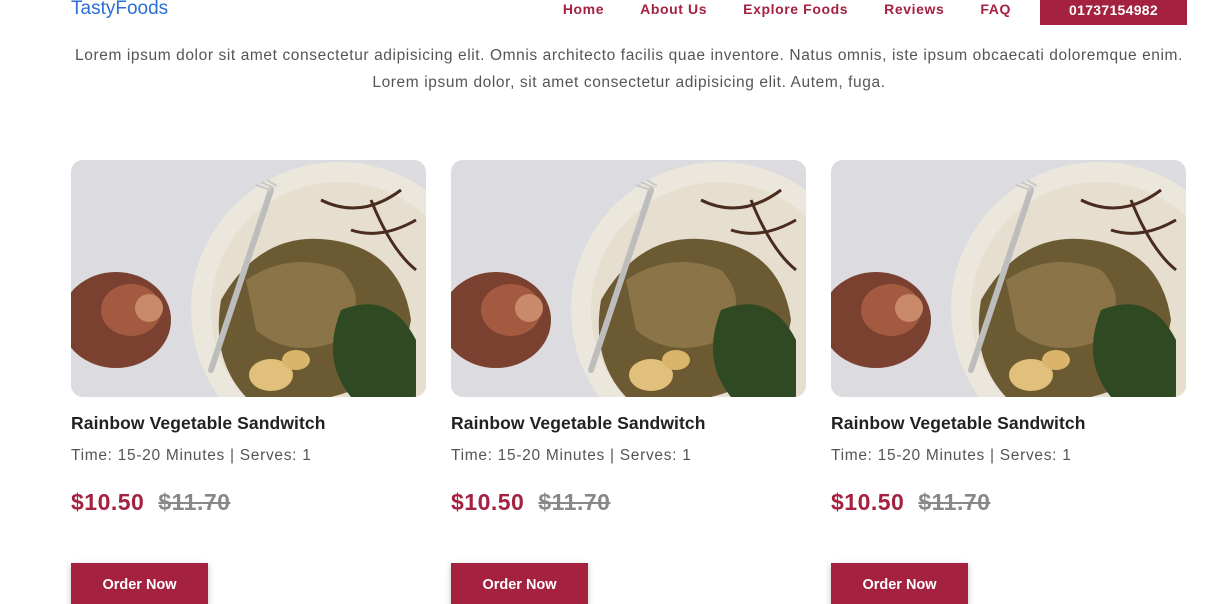  What do you see at coordinates (1113, 12) in the screenshot?
I see `phone-button: 01737154982` at bounding box center [1113, 12].